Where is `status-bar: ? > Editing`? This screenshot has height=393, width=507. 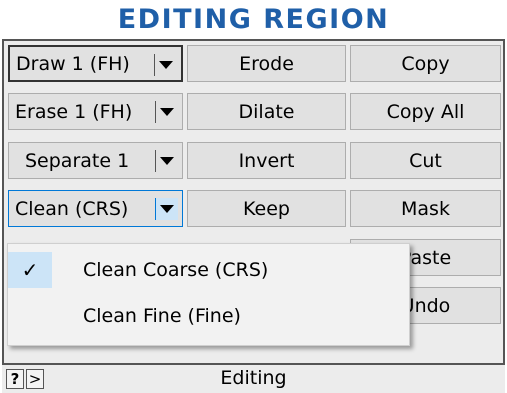
status-bar: ? > Editing is located at coordinates (253, 378).